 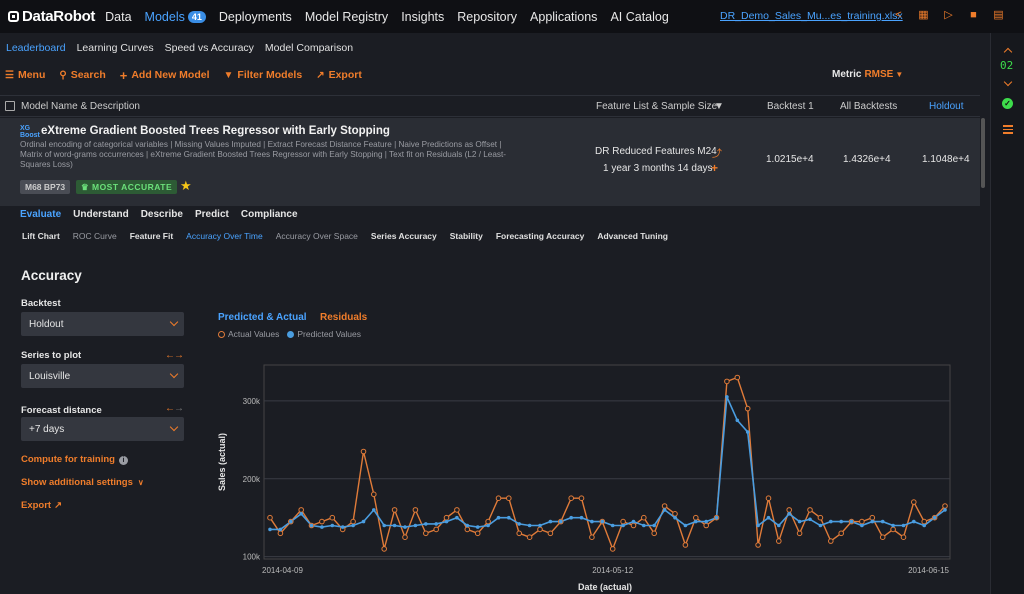 What do you see at coordinates (1008, 82) in the screenshot?
I see `chevron-down-icon` at bounding box center [1008, 82].